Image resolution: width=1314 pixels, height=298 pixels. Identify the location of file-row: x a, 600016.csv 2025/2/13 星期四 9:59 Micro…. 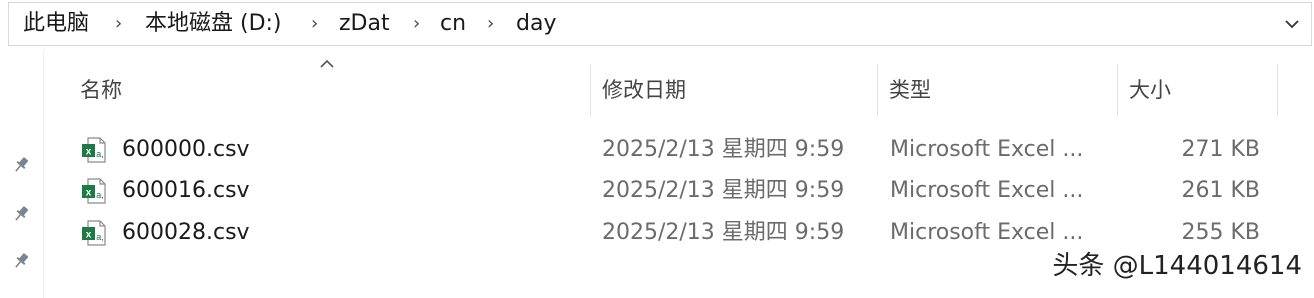
(685, 191).